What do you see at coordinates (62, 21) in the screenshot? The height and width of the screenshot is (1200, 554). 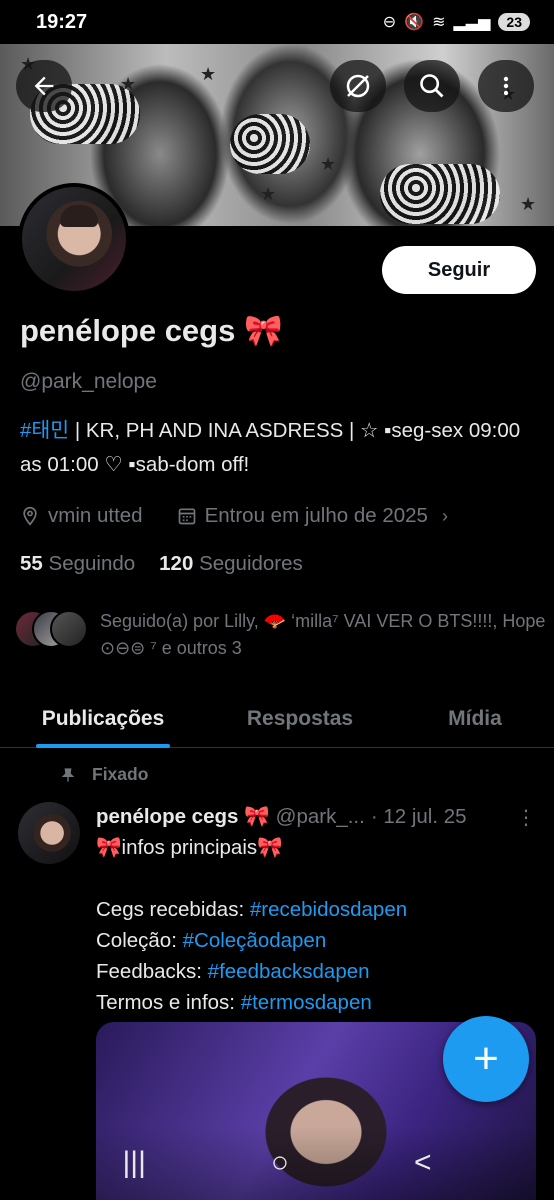 I see `status-time: 19:27` at bounding box center [62, 21].